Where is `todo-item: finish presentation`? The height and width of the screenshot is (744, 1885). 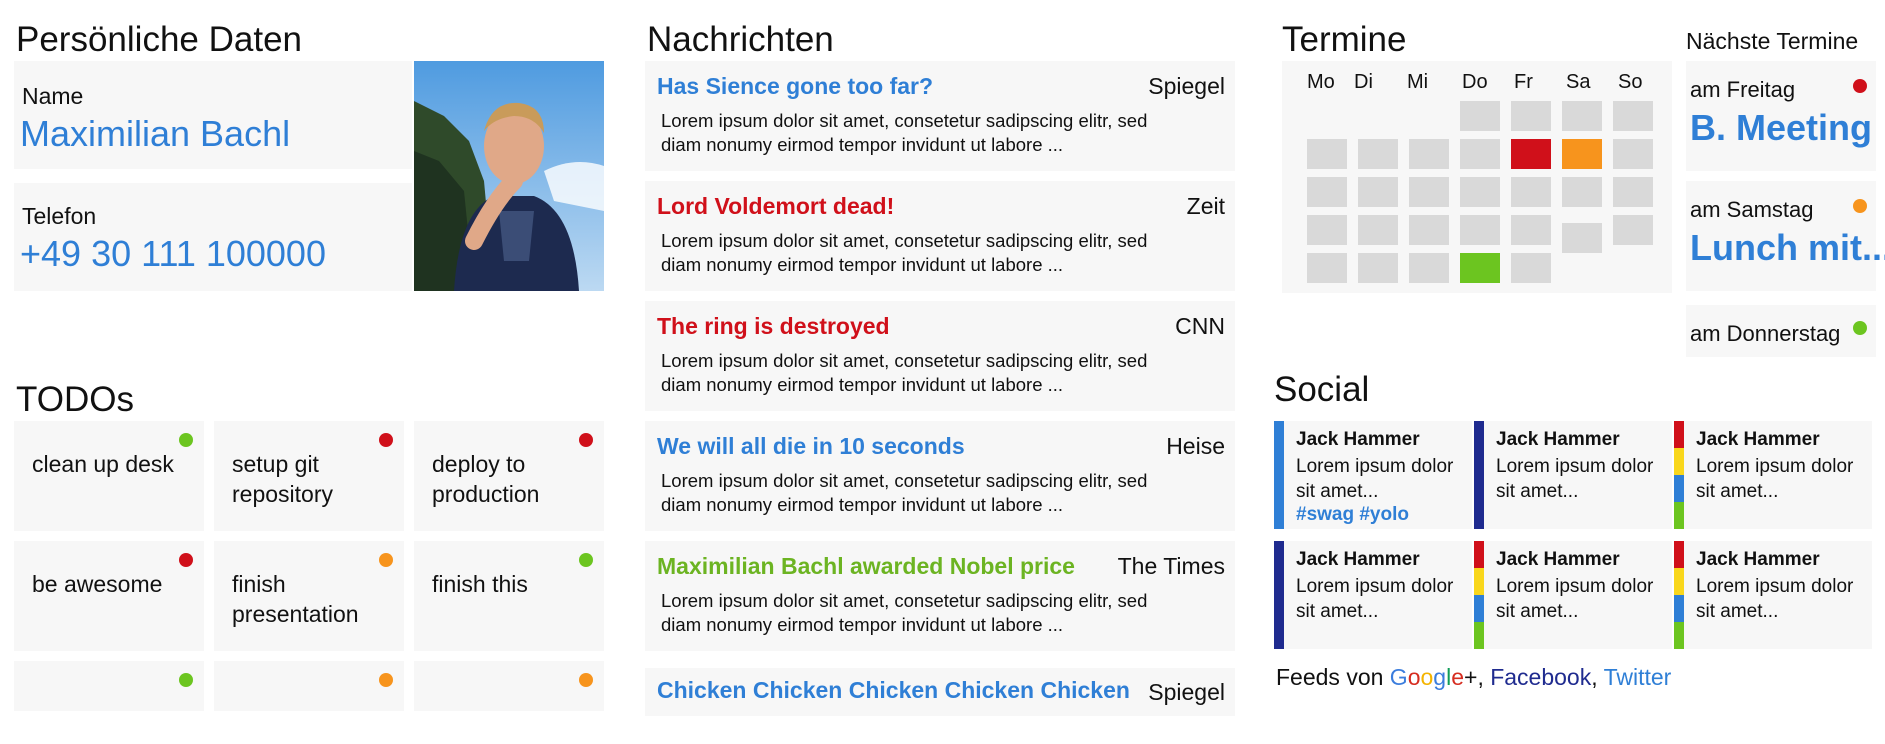 todo-item: finish presentation is located at coordinates (309, 596).